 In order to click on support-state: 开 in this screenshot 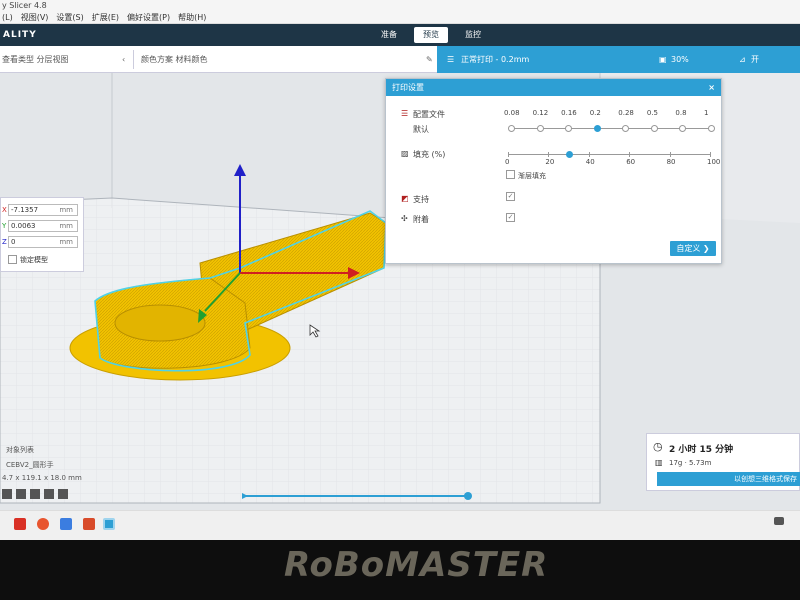, I will do `click(755, 59)`.